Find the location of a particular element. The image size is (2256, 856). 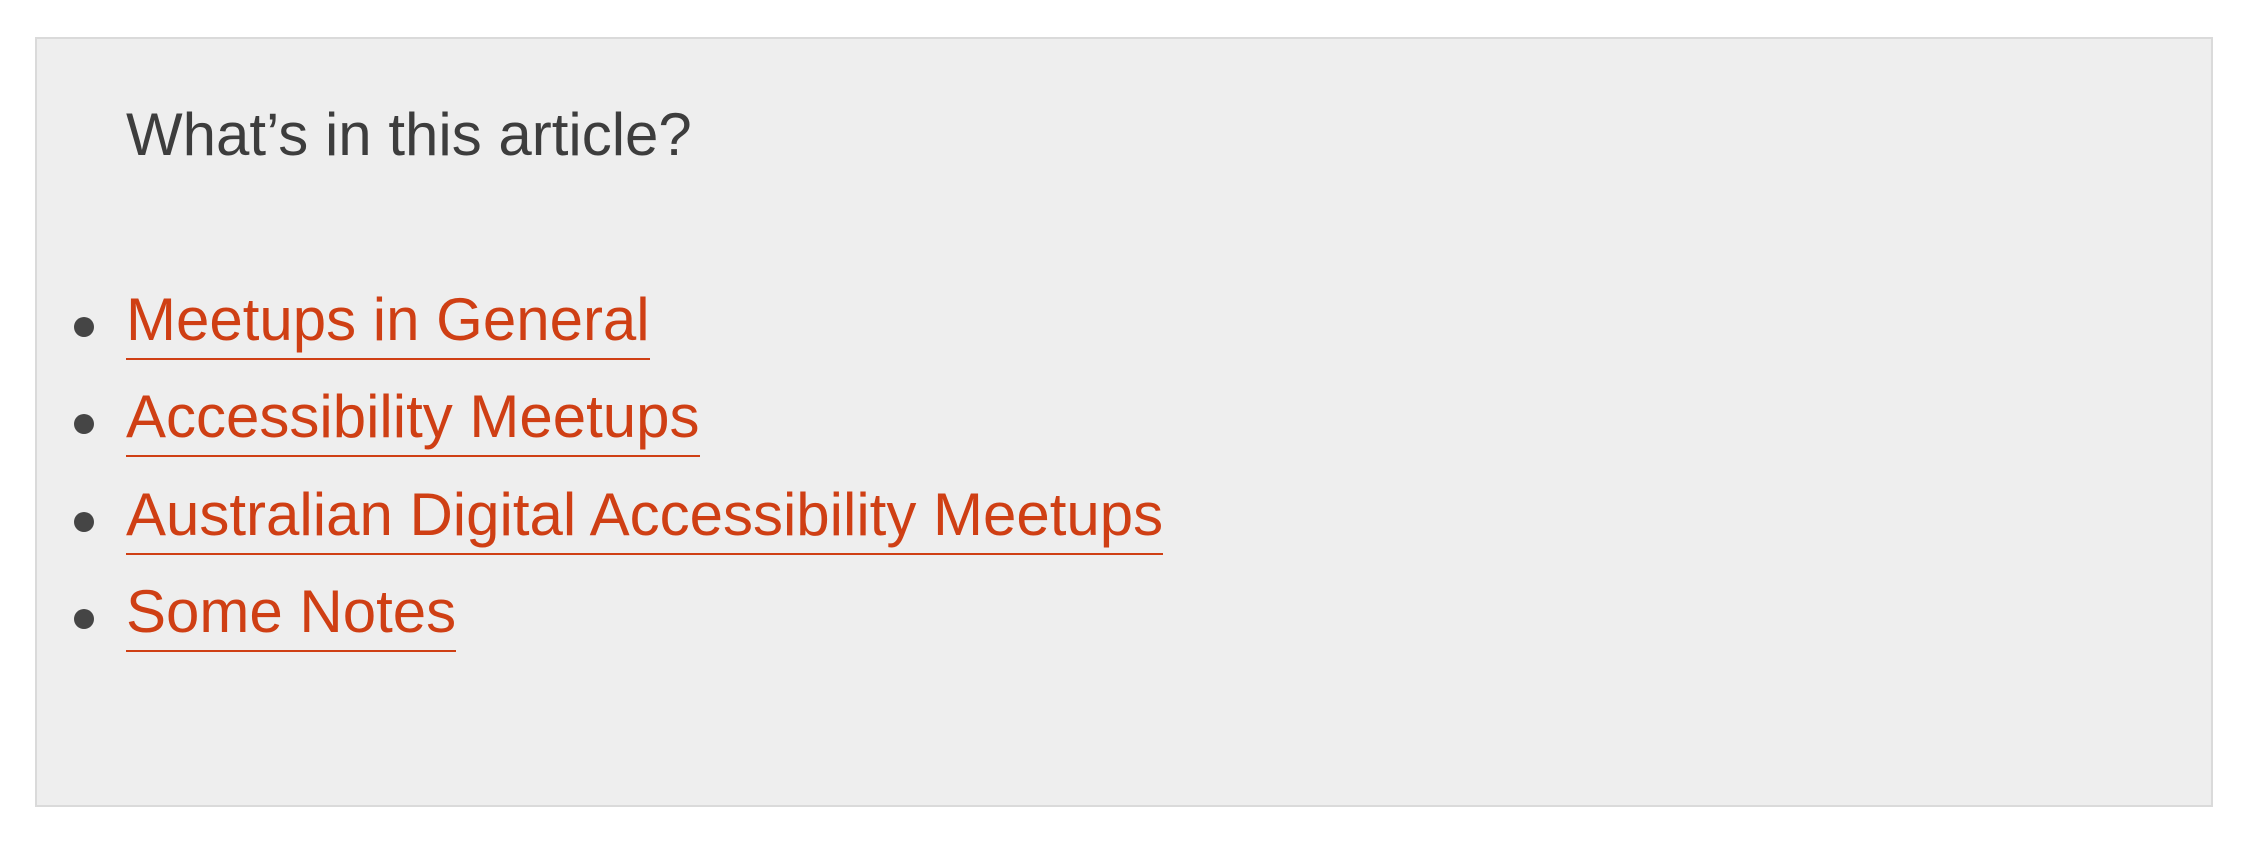

toc-link-meetups-in-general: Meetups in General is located at coordinates (388, 325).